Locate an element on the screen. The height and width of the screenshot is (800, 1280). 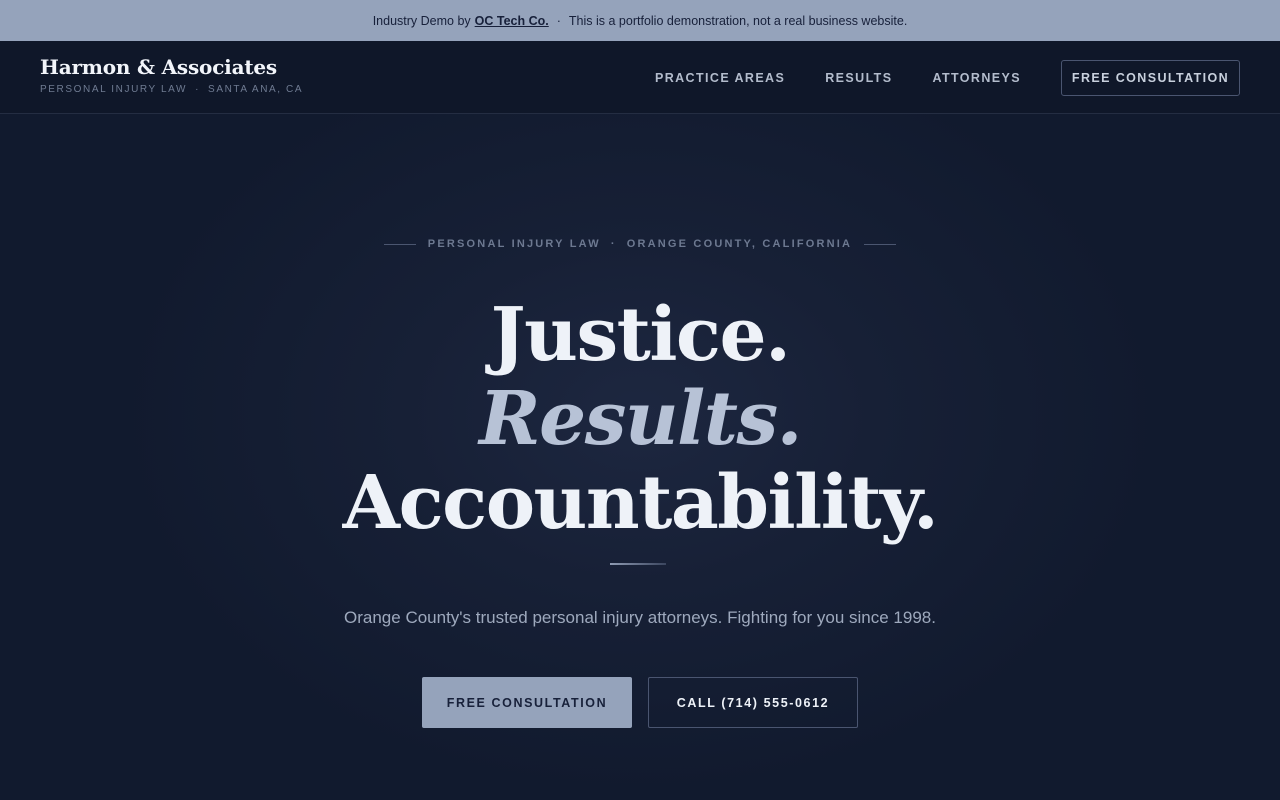
eyebrow-line-left is located at coordinates (399, 244).